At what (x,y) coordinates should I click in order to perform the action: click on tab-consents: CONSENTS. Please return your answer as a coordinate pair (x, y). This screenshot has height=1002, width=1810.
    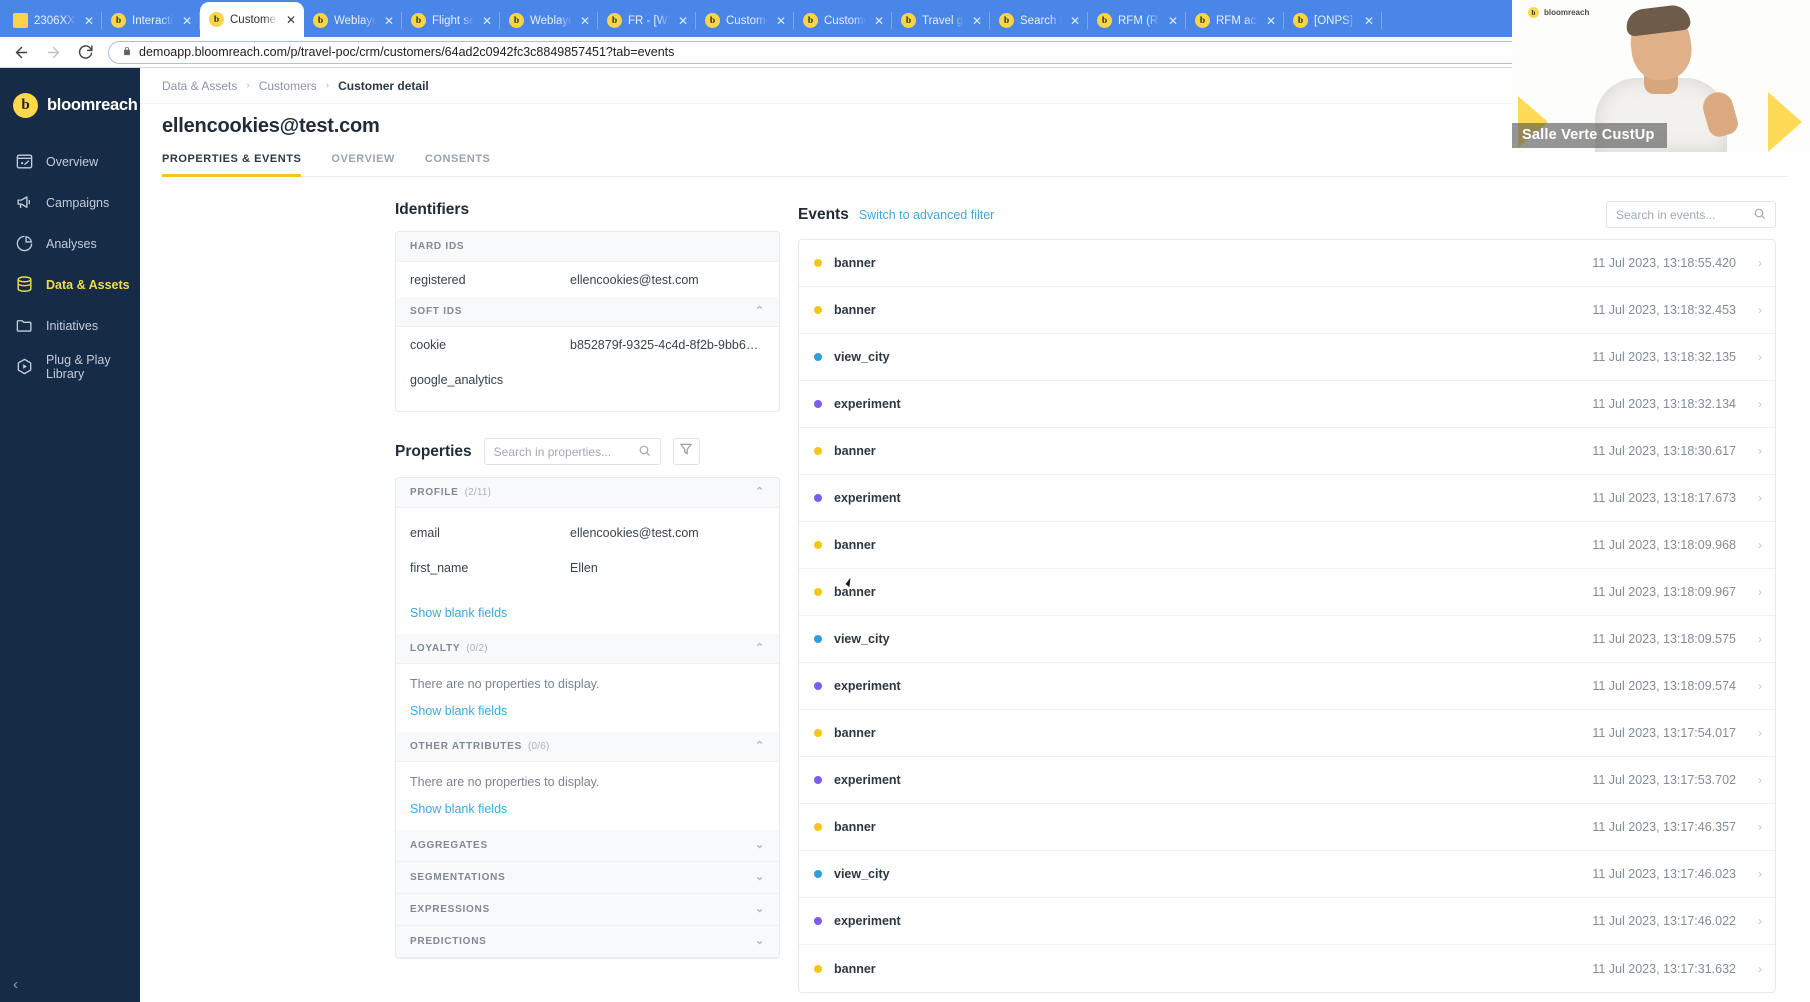
    Looking at the image, I should click on (458, 165).